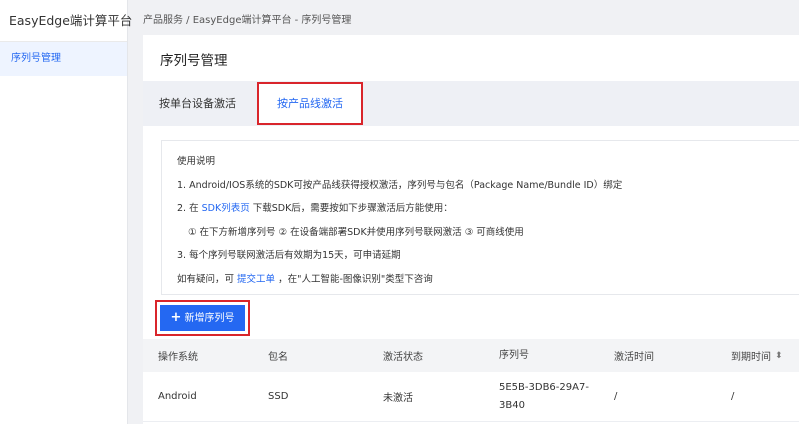 This screenshot has width=799, height=424. What do you see at coordinates (209, 318) in the screenshot?
I see `add-serial-button-label: 新增序列号` at bounding box center [209, 318].